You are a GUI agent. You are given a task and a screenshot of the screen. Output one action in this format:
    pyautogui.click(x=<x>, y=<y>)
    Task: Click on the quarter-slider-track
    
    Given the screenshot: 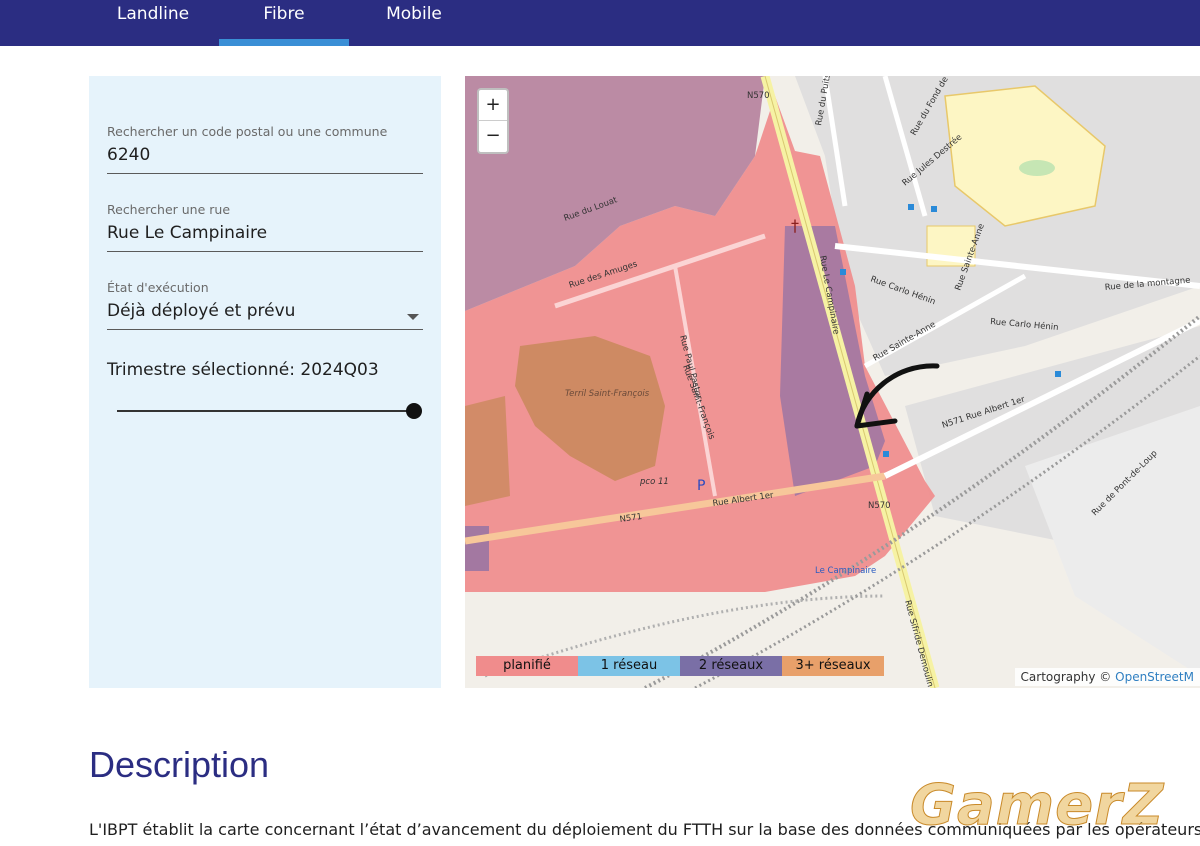 What is the action you would take?
    pyautogui.click(x=266, y=411)
    